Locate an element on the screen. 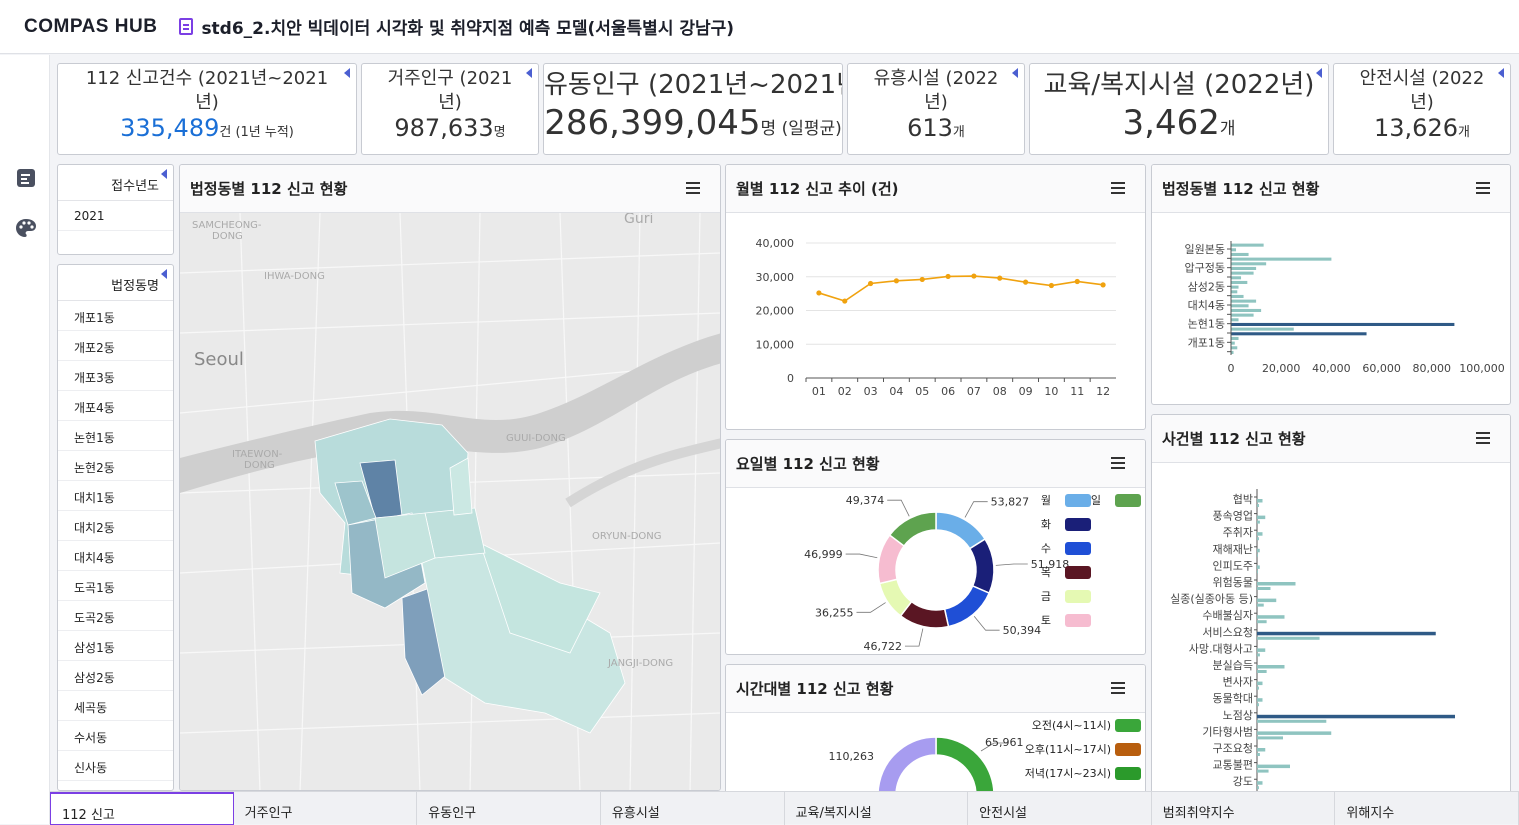  data-label: 49,374 is located at coordinates (865, 500).